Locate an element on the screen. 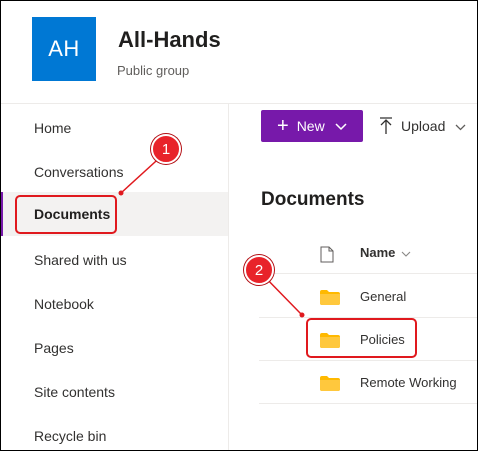  step-badge-1: 1 is located at coordinates (166, 149).